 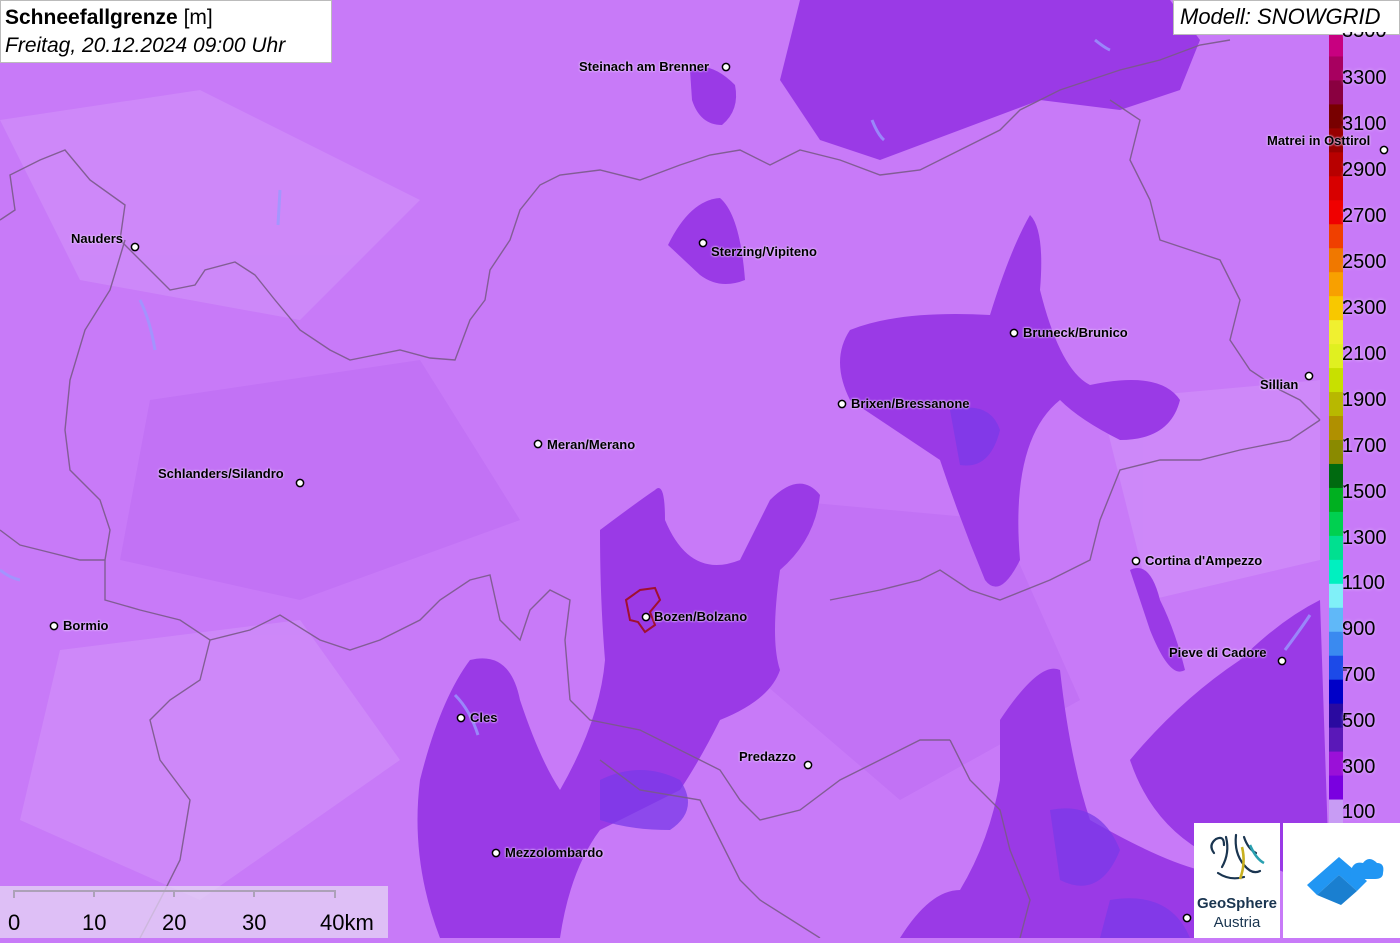 What do you see at coordinates (701, 616) in the screenshot?
I see `city-label-bozen: Bozen/Bolzano` at bounding box center [701, 616].